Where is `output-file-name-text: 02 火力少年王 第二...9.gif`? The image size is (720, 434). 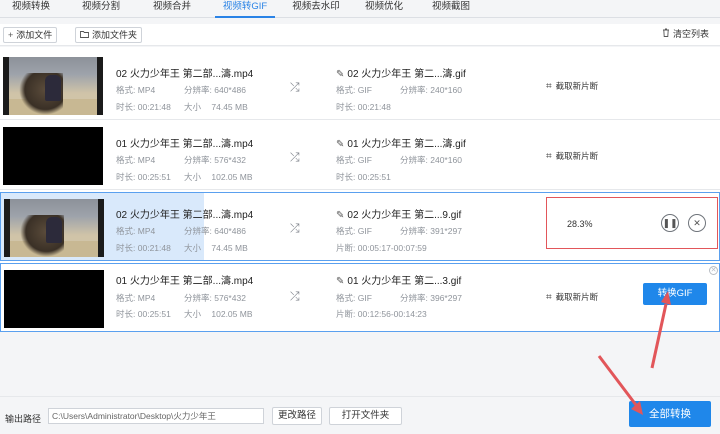
output-file-name-text: 02 火力少年王 第二...9.gif is located at coordinates (404, 215).